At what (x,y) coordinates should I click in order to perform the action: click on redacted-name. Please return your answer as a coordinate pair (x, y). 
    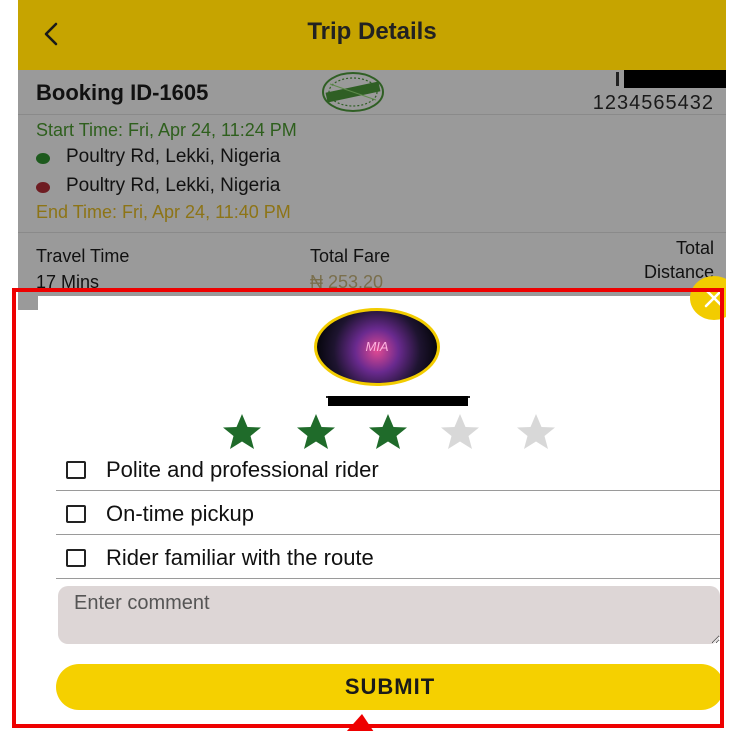
    Looking at the image, I should click on (675, 79).